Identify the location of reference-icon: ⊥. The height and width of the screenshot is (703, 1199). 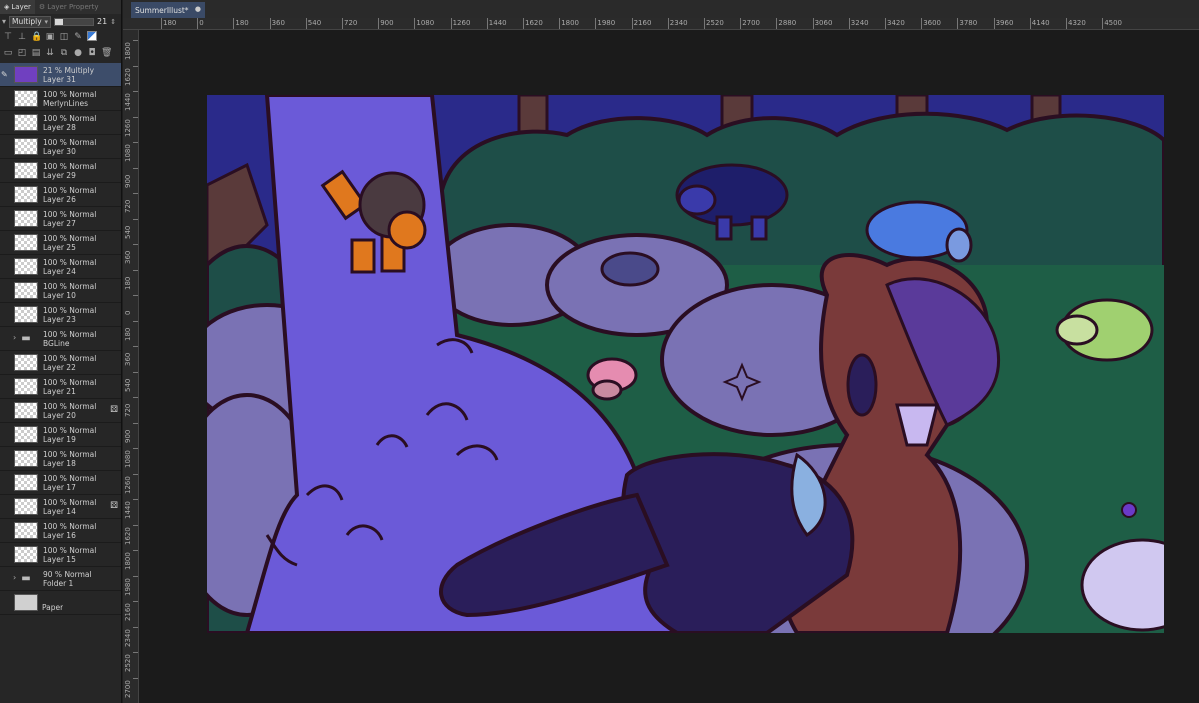
(22, 37).